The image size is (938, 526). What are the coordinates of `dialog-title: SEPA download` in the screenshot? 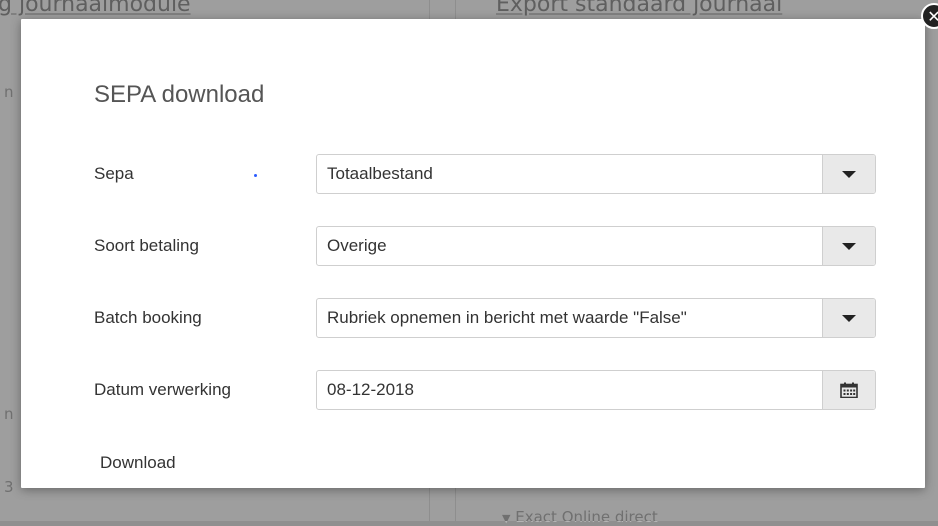 It's located at (179, 94).